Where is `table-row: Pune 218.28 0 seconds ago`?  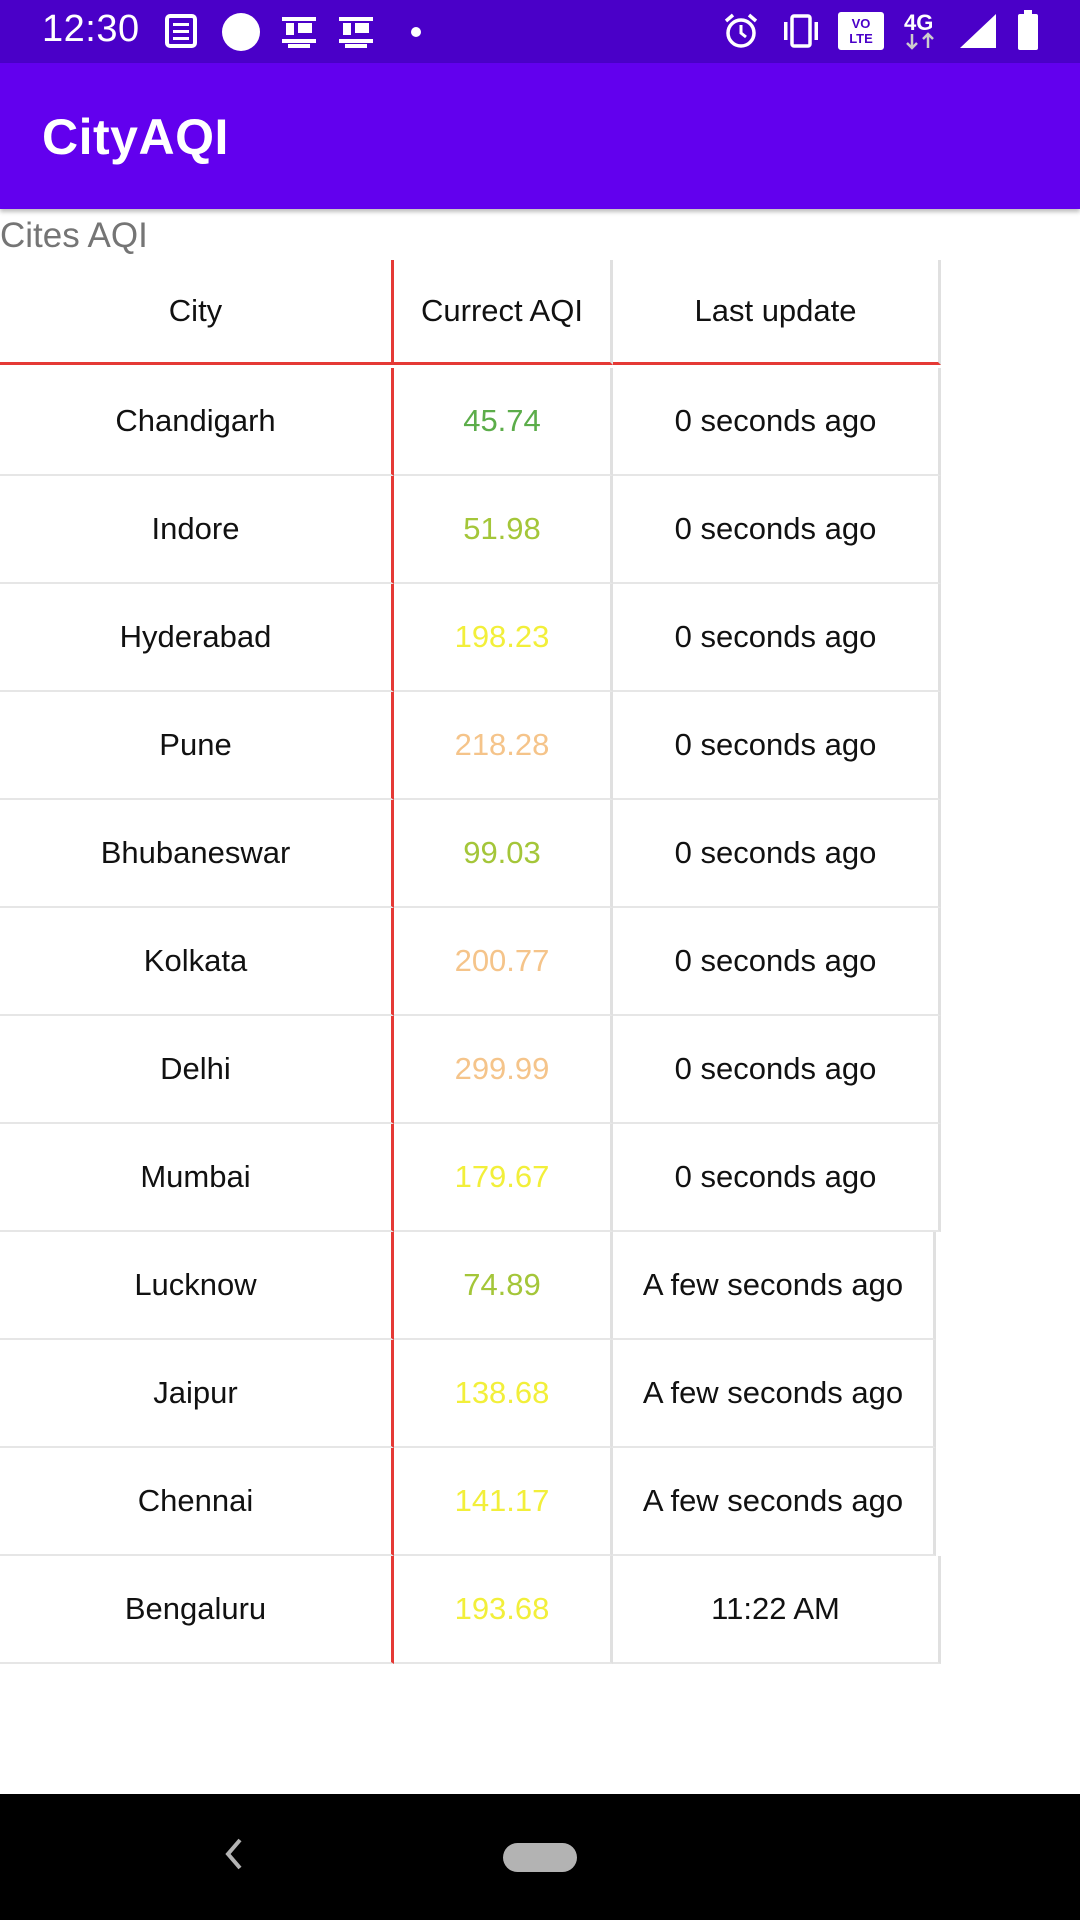
table-row: Pune 218.28 0 seconds ago is located at coordinates (470, 746).